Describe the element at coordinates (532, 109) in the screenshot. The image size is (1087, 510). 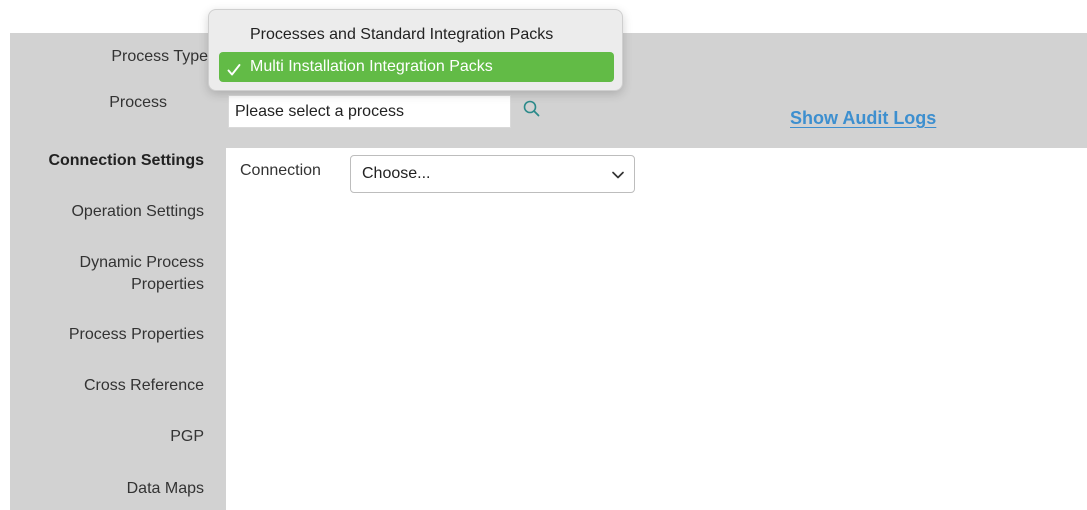
I see `search-icon` at that location.